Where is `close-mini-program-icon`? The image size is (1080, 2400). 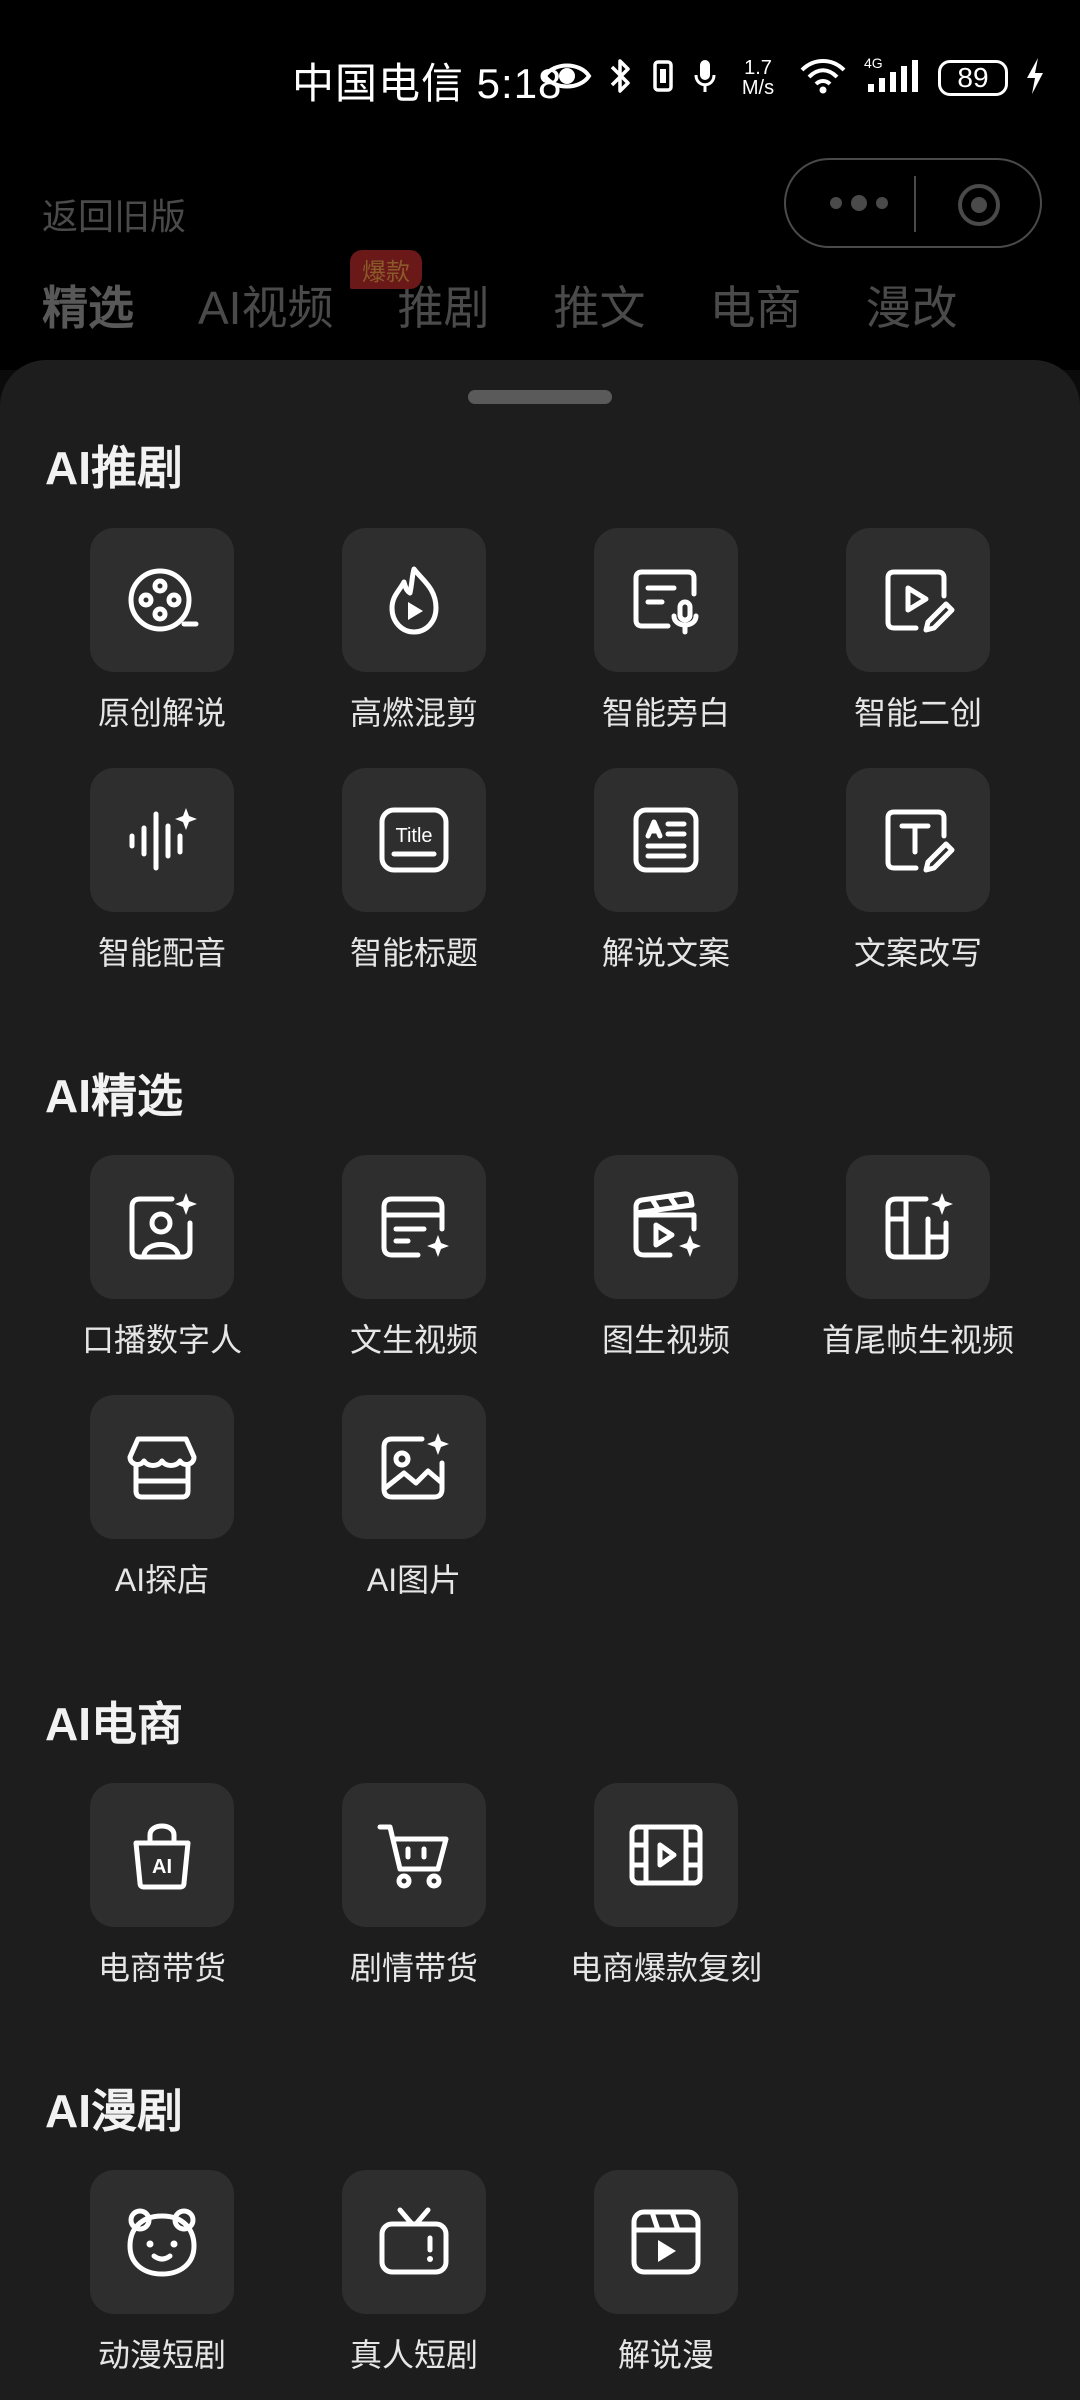 close-mini-program-icon is located at coordinates (979, 205).